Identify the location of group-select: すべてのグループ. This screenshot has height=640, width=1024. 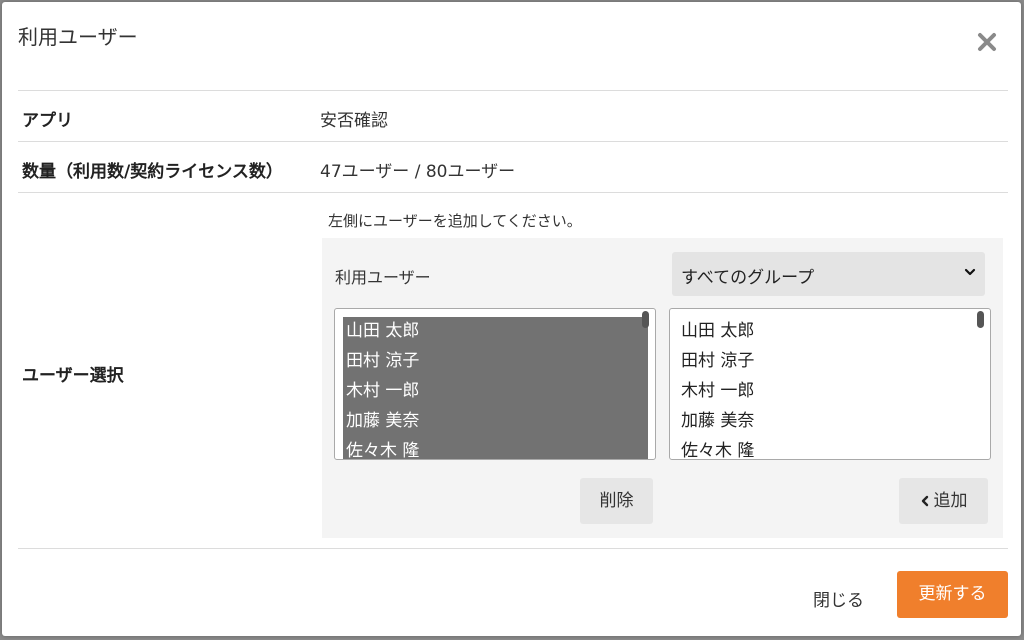
(828, 274).